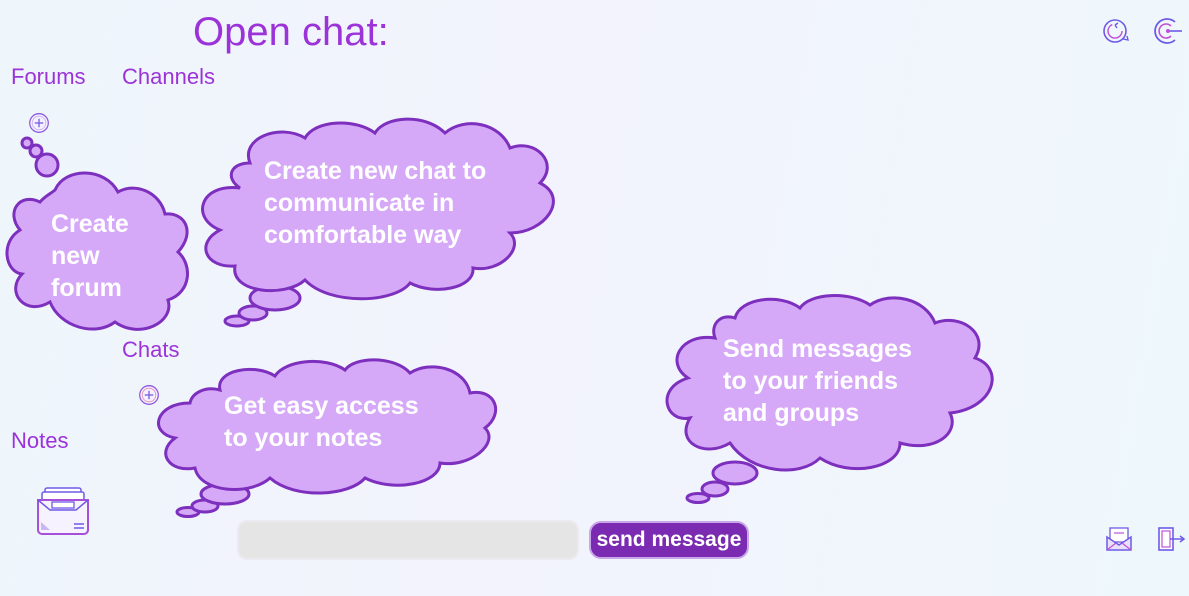  What do you see at coordinates (669, 540) in the screenshot?
I see `send-message-button: send message` at bounding box center [669, 540].